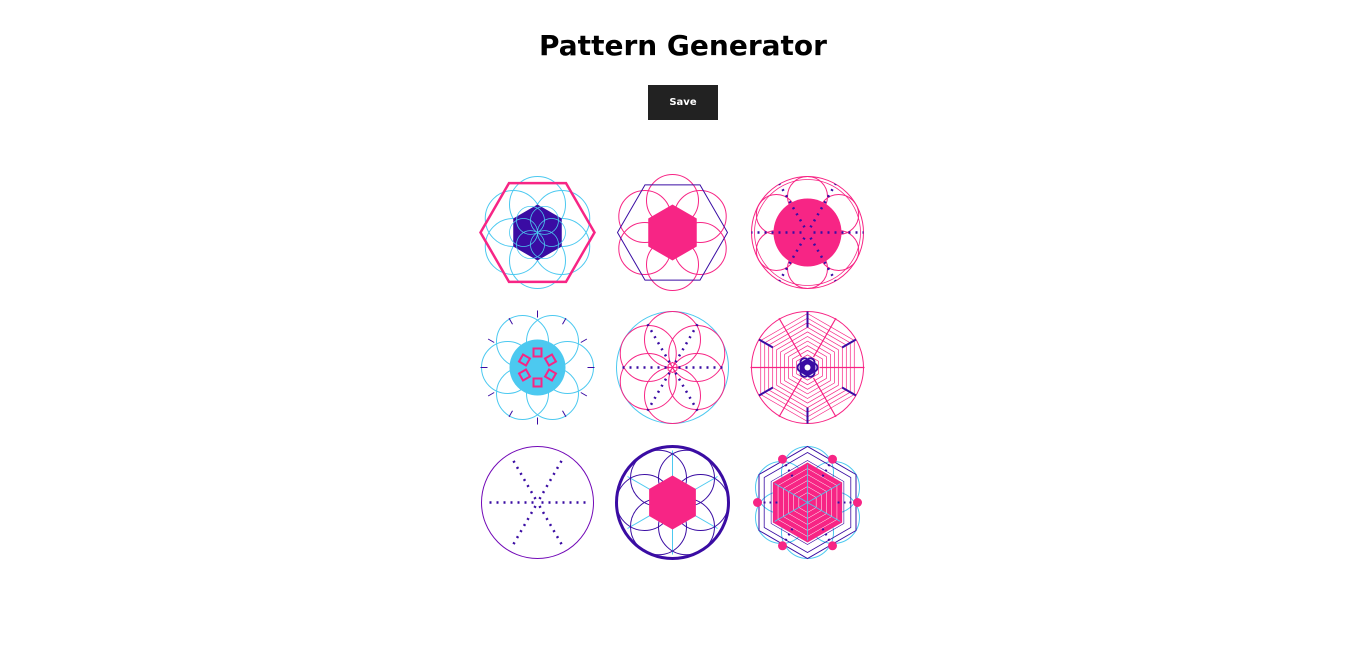 The width and height of the screenshot is (1366, 659). Describe the element at coordinates (683, 45) in the screenshot. I see `page-title: Pattern Generator` at that location.